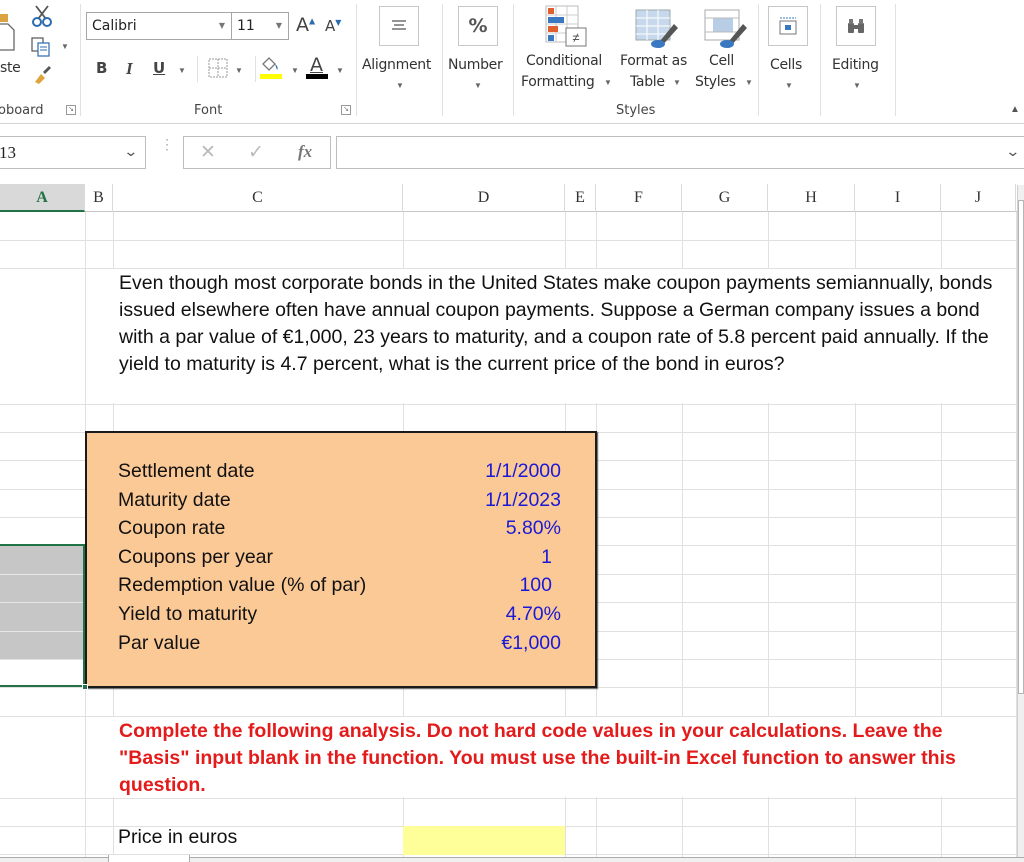  What do you see at coordinates (101, 68) in the screenshot?
I see `bold-button: B` at bounding box center [101, 68].